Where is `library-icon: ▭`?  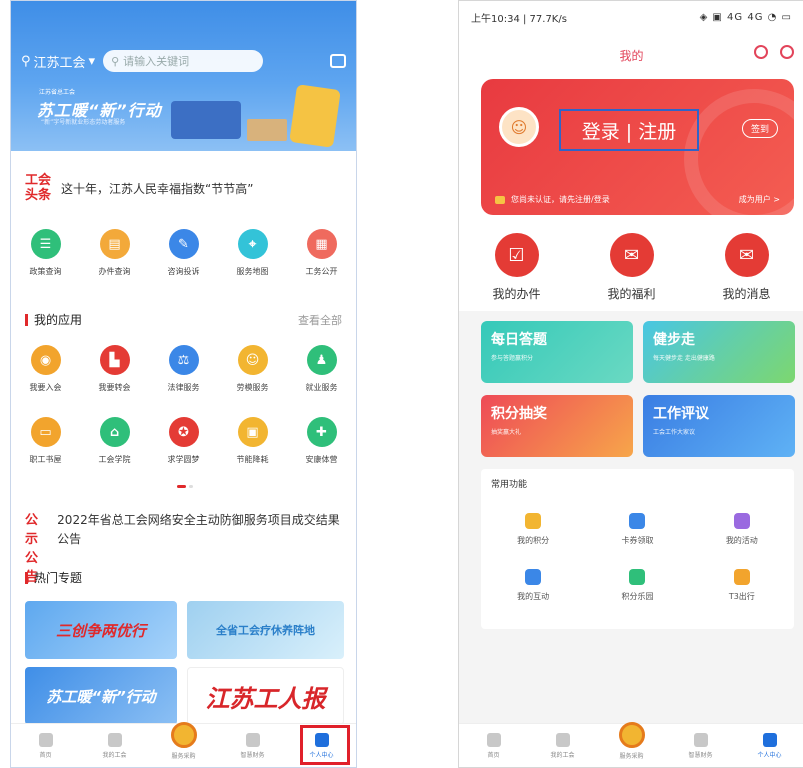
library-icon: ▭ is located at coordinates (45, 432).